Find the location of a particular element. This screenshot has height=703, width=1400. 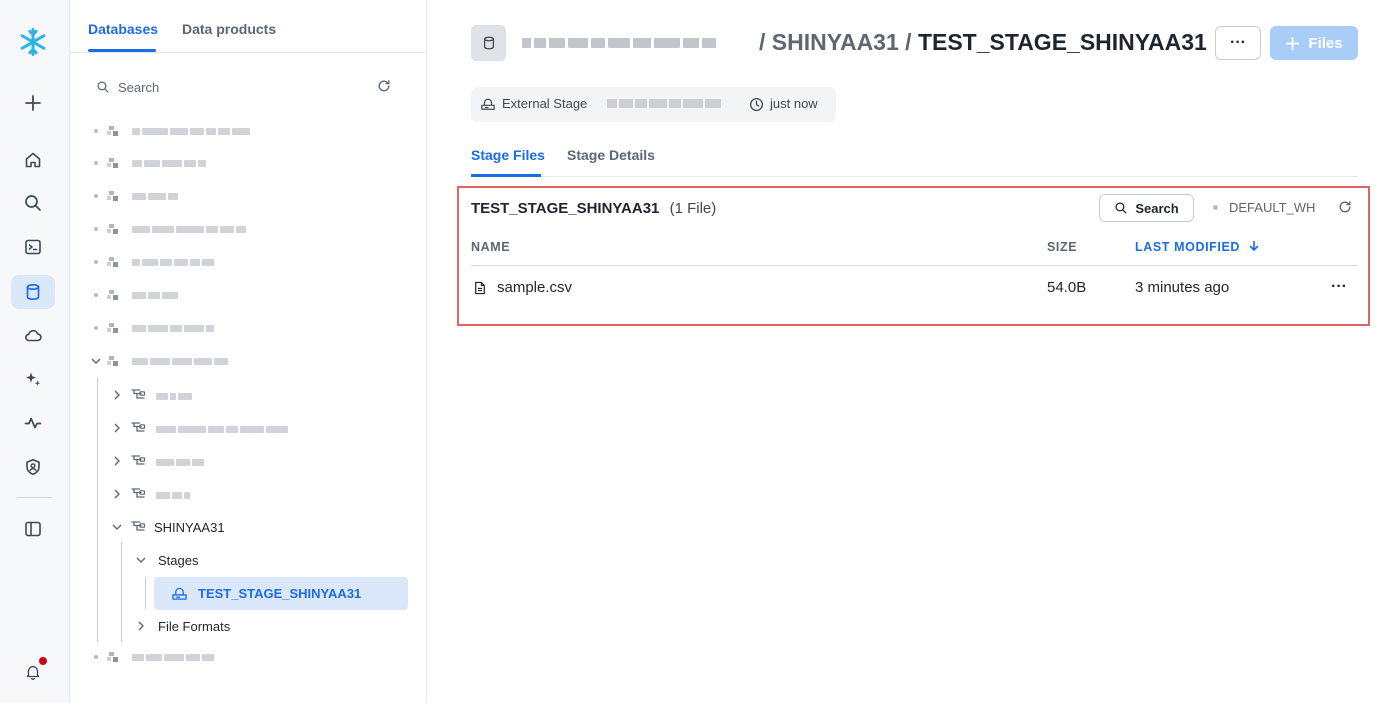

table-row: sample.csv 54.0B 3 minutes ago ··· is located at coordinates (914, 288).